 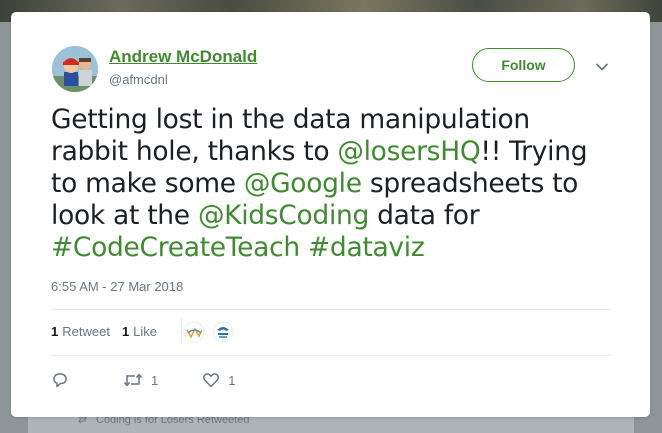 What do you see at coordinates (125, 331) in the screenshot?
I see `like-count-value: 1` at bounding box center [125, 331].